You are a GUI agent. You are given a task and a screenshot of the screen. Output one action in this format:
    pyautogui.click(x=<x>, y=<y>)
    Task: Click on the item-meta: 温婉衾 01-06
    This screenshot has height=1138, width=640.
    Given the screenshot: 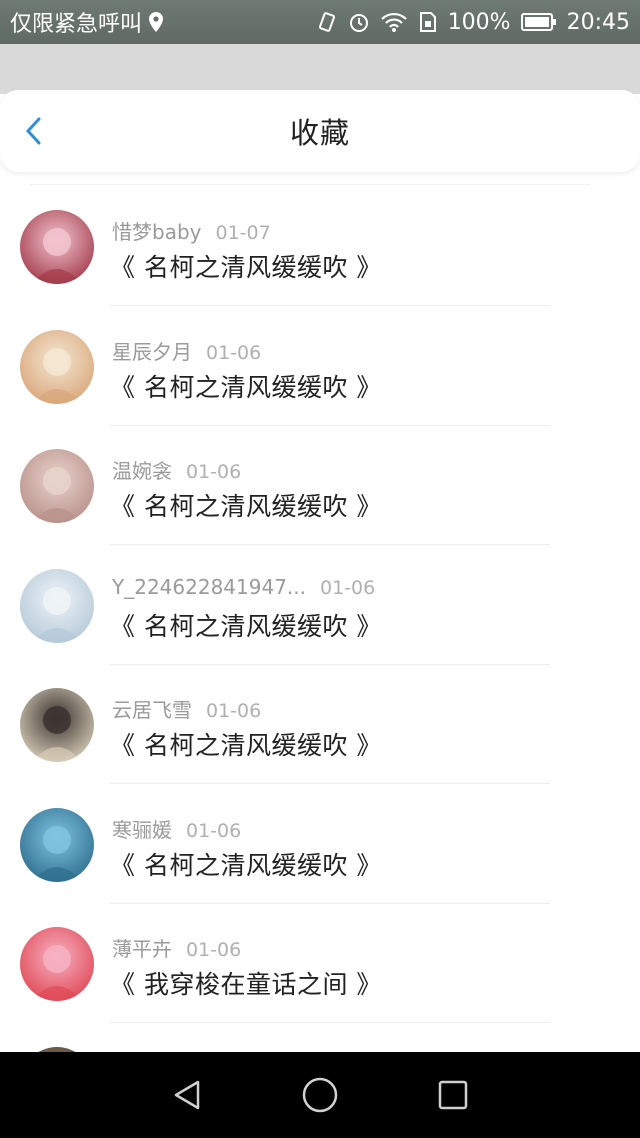 What is the action you would take?
    pyautogui.click(x=176, y=469)
    